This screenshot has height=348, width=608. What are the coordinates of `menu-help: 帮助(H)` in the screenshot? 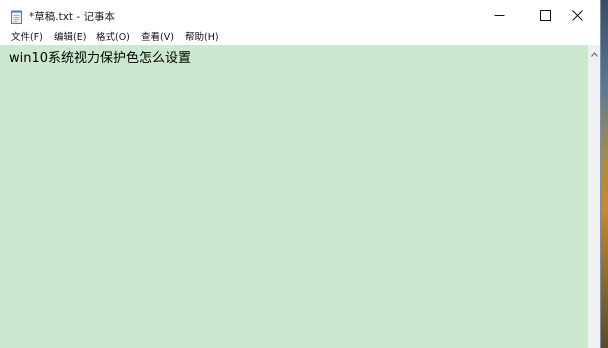 It's located at (202, 38).